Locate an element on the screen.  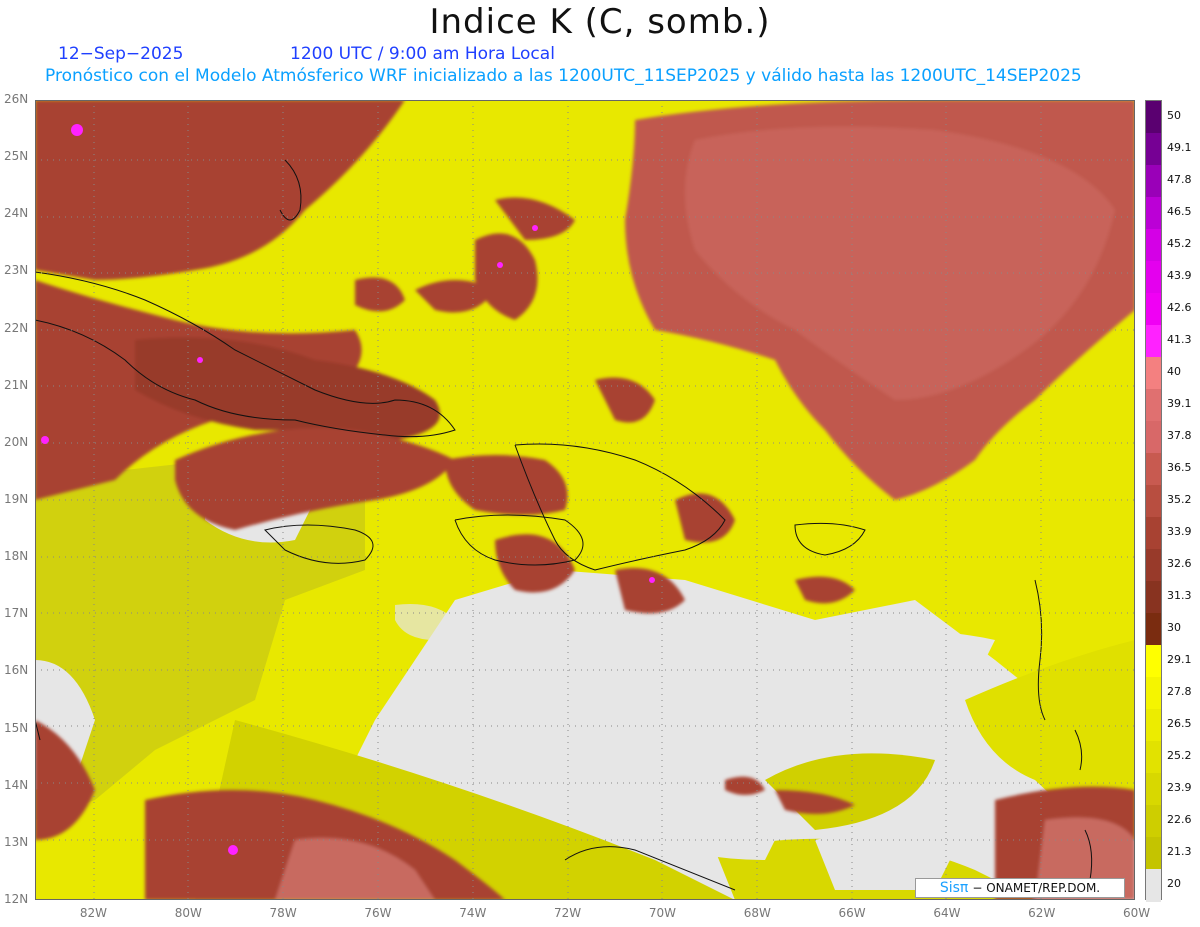
colorbar-level-label: 42.6 is located at coordinates (1179, 307).